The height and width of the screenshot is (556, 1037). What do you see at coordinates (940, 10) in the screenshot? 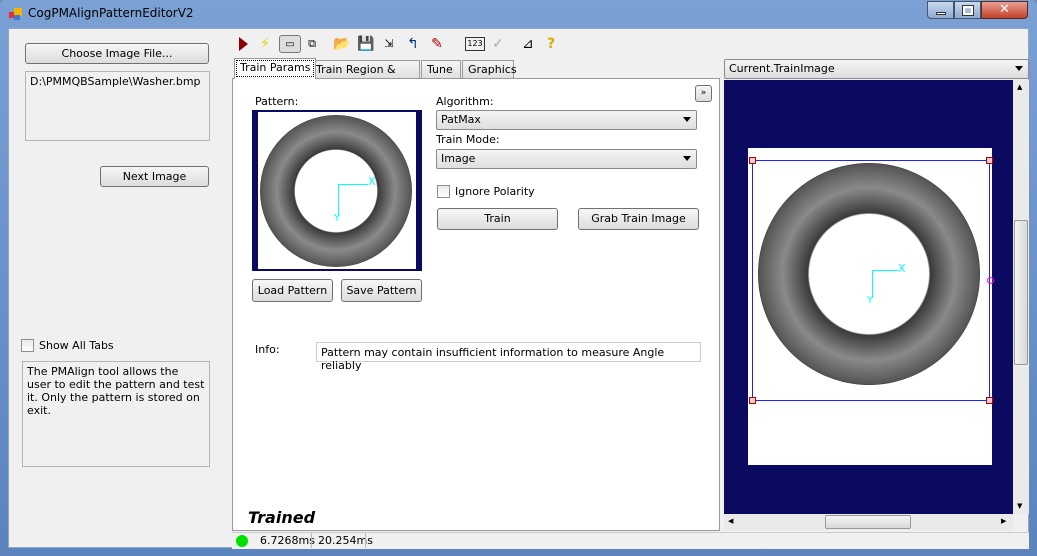
I see `minimize-button` at bounding box center [940, 10].